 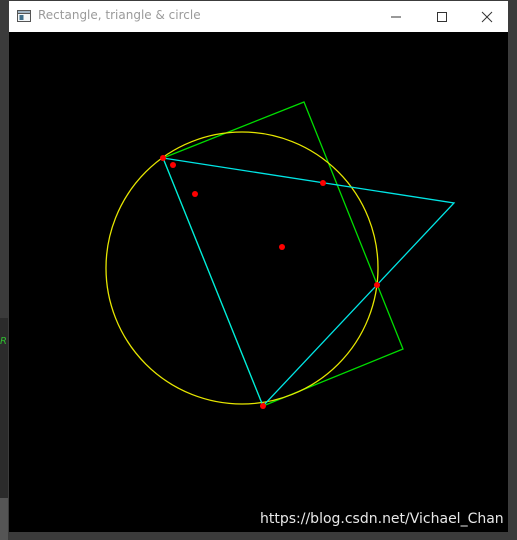 I want to click on maximize-button, so click(x=442, y=16).